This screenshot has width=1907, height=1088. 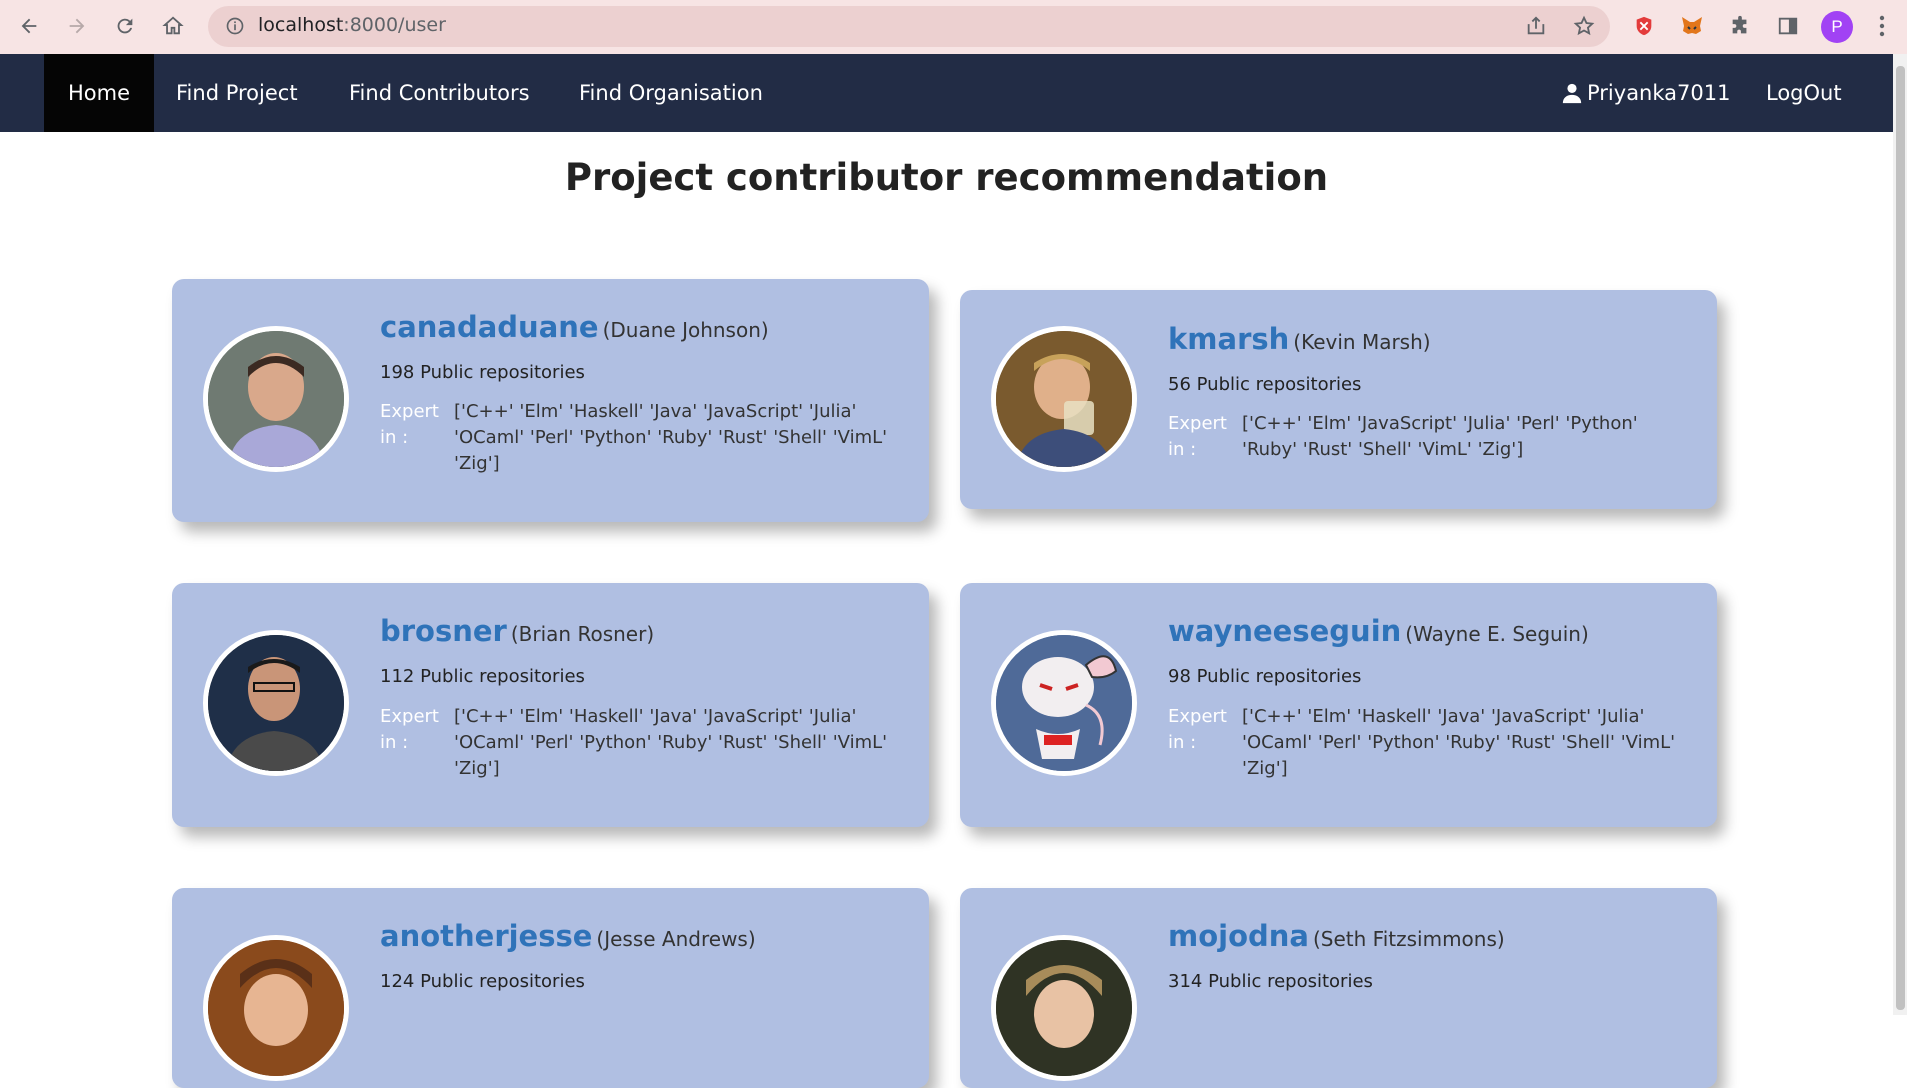 I want to click on repo-count: 98 Public repositories, so click(x=1265, y=676).